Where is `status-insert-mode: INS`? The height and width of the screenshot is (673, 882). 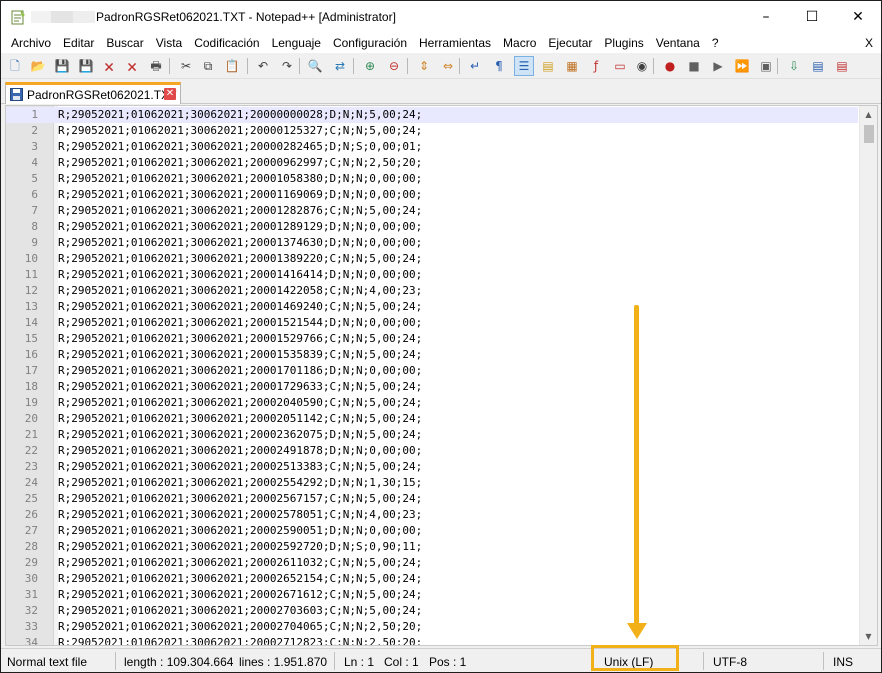 status-insert-mode: INS is located at coordinates (843, 662).